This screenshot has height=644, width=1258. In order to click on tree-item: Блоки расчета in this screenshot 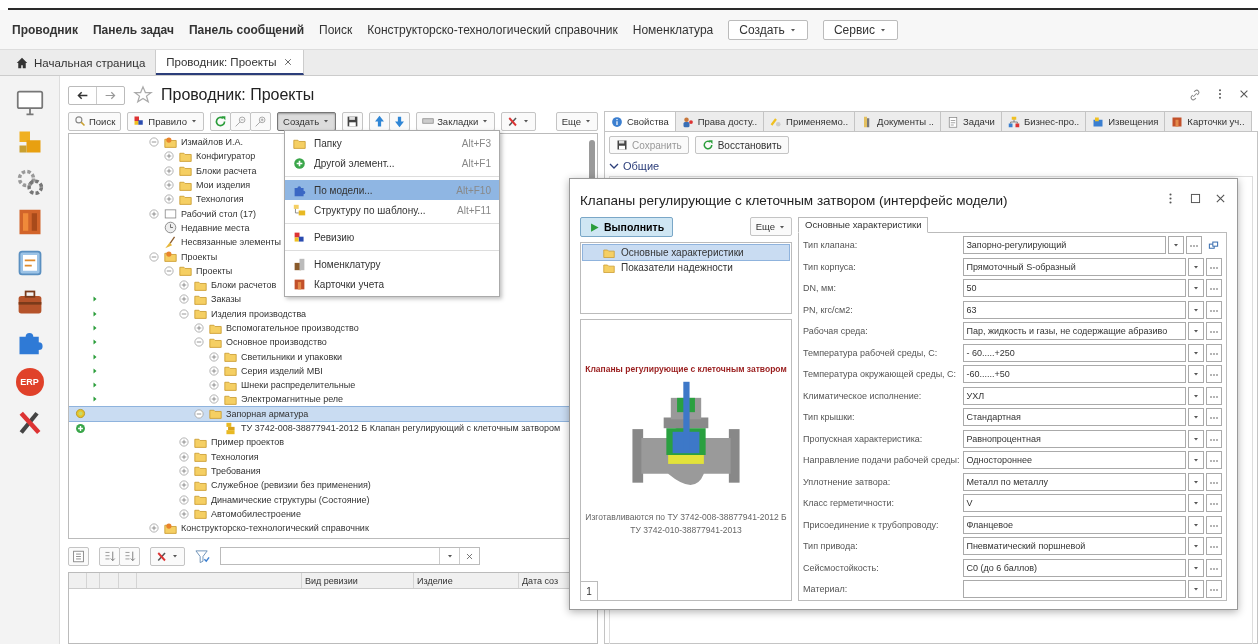, I will do `click(163, 170)`.